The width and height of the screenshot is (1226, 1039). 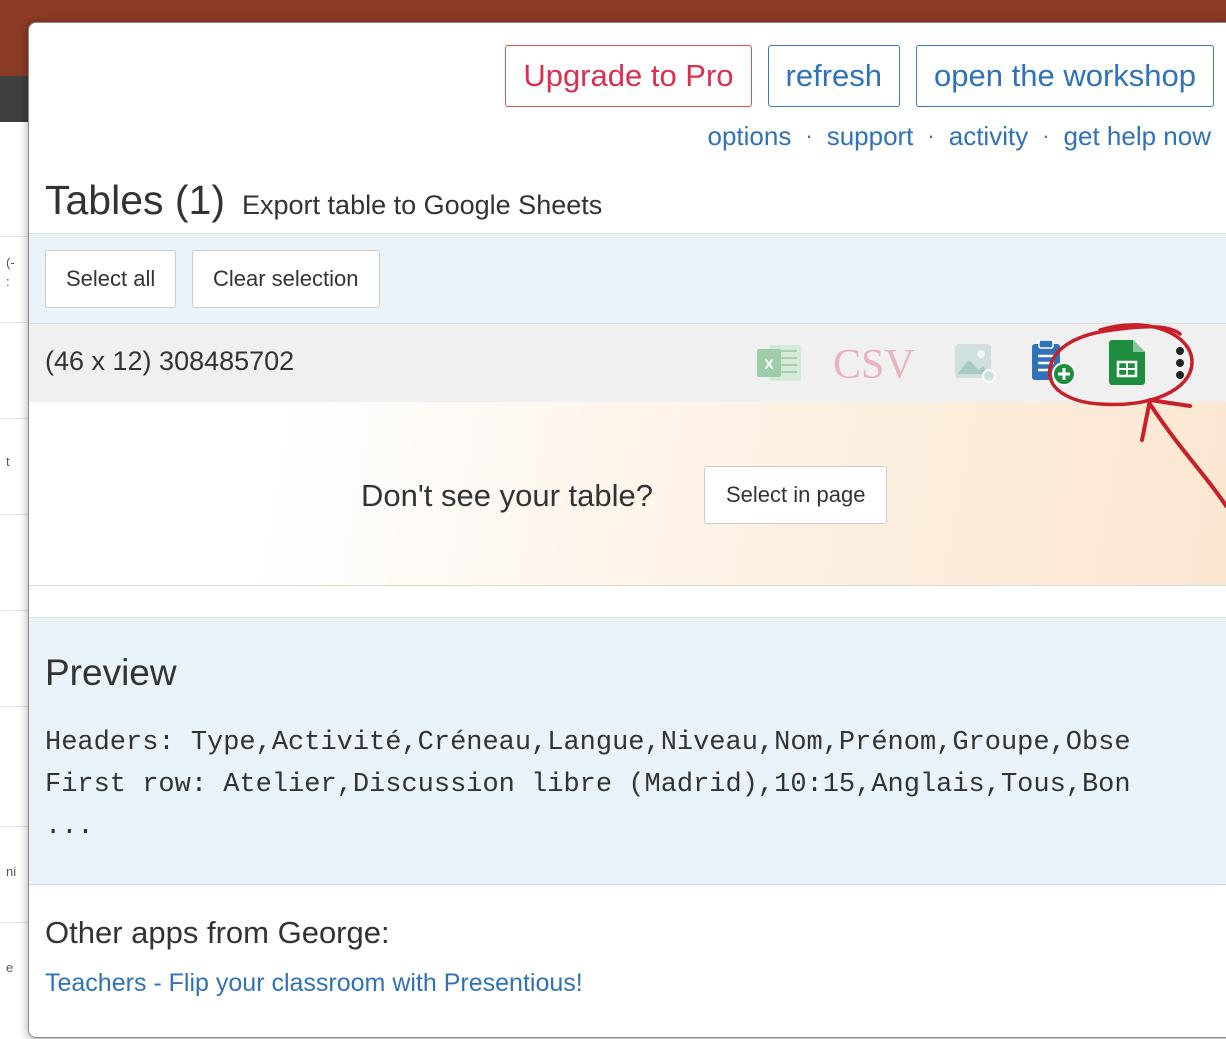 I want to click on refresh-button: refresh, so click(x=834, y=76).